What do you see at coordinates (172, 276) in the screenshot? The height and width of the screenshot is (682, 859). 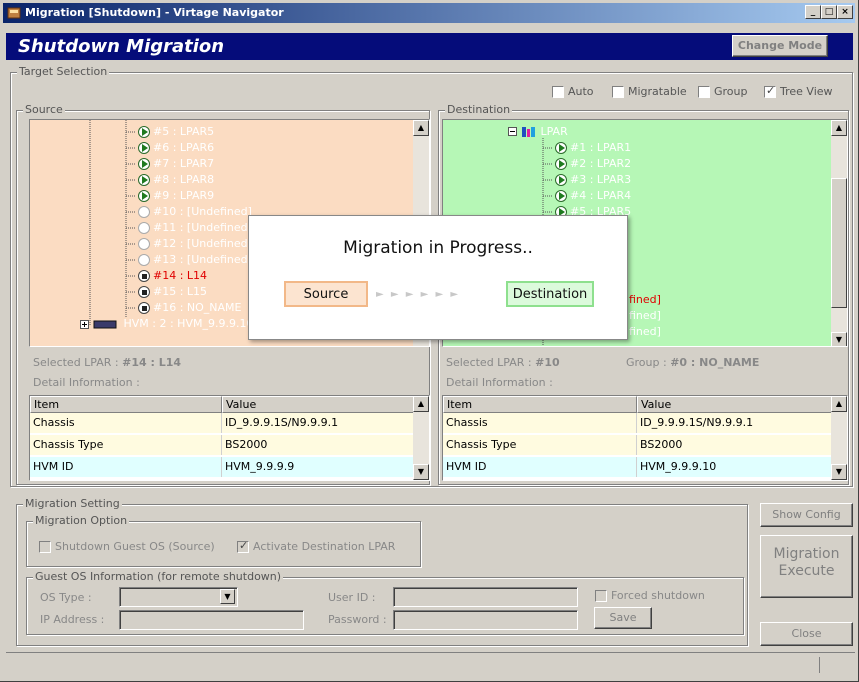 I see `source-tree-item-selected: #14 : L14` at bounding box center [172, 276].